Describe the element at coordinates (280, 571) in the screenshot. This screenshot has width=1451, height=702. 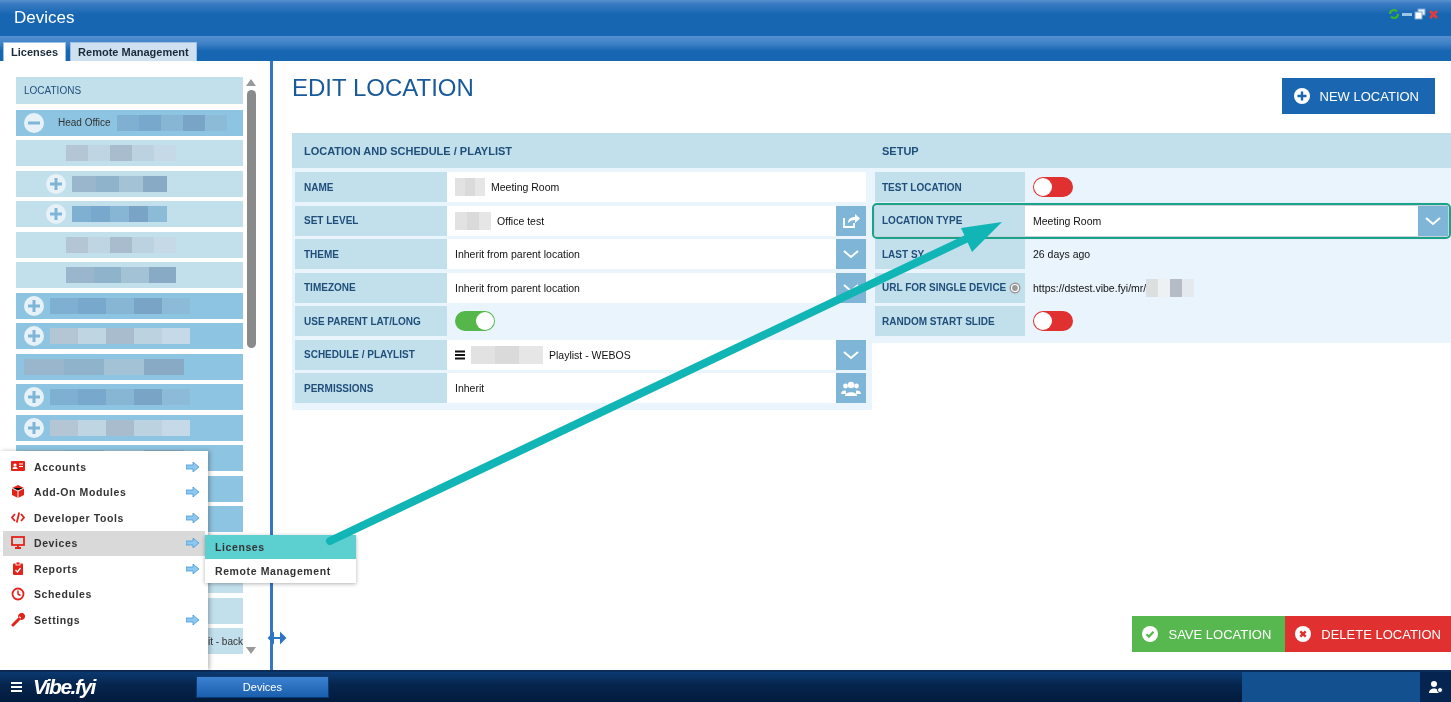
I see `submenu-item: Remote Management` at that location.